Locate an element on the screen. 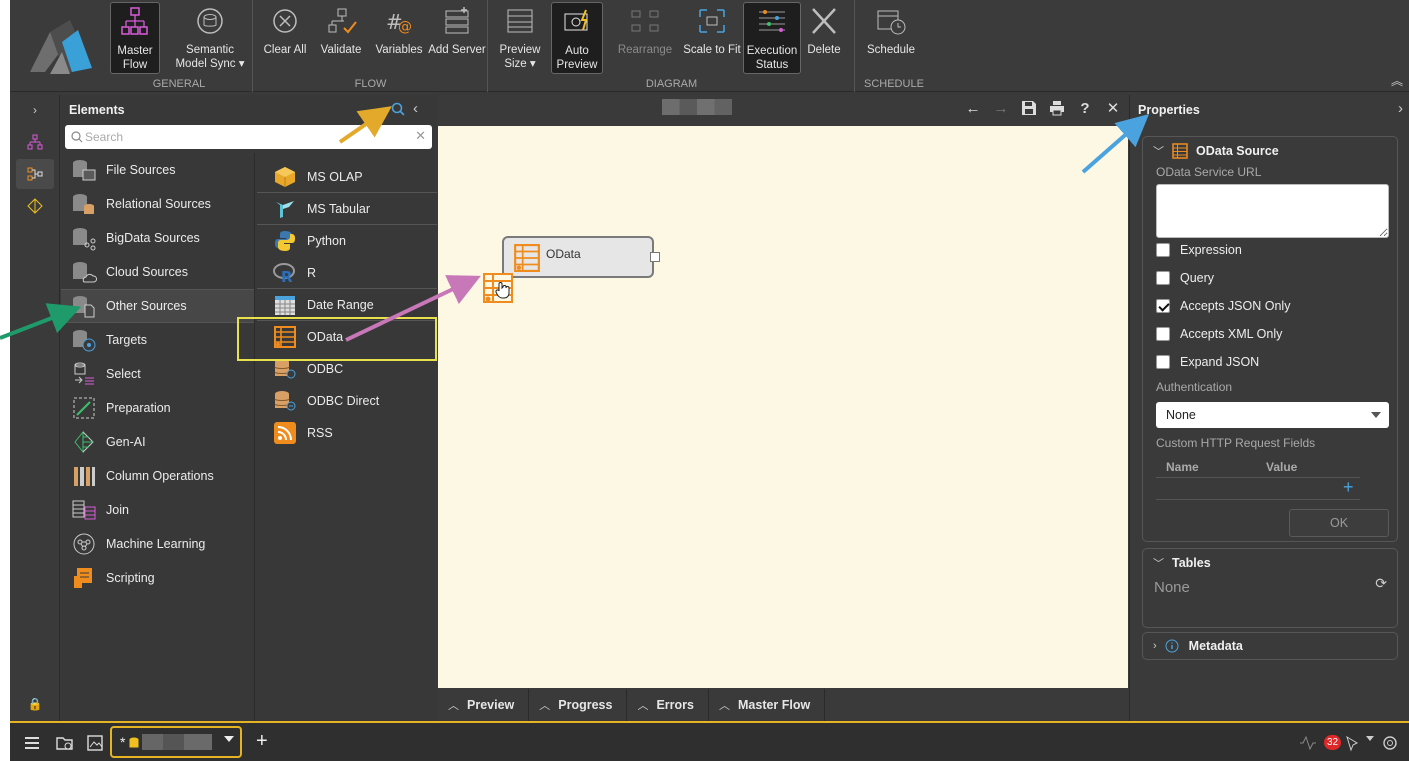 The width and height of the screenshot is (1409, 761). category-preparation: Preparation is located at coordinates (158, 408).